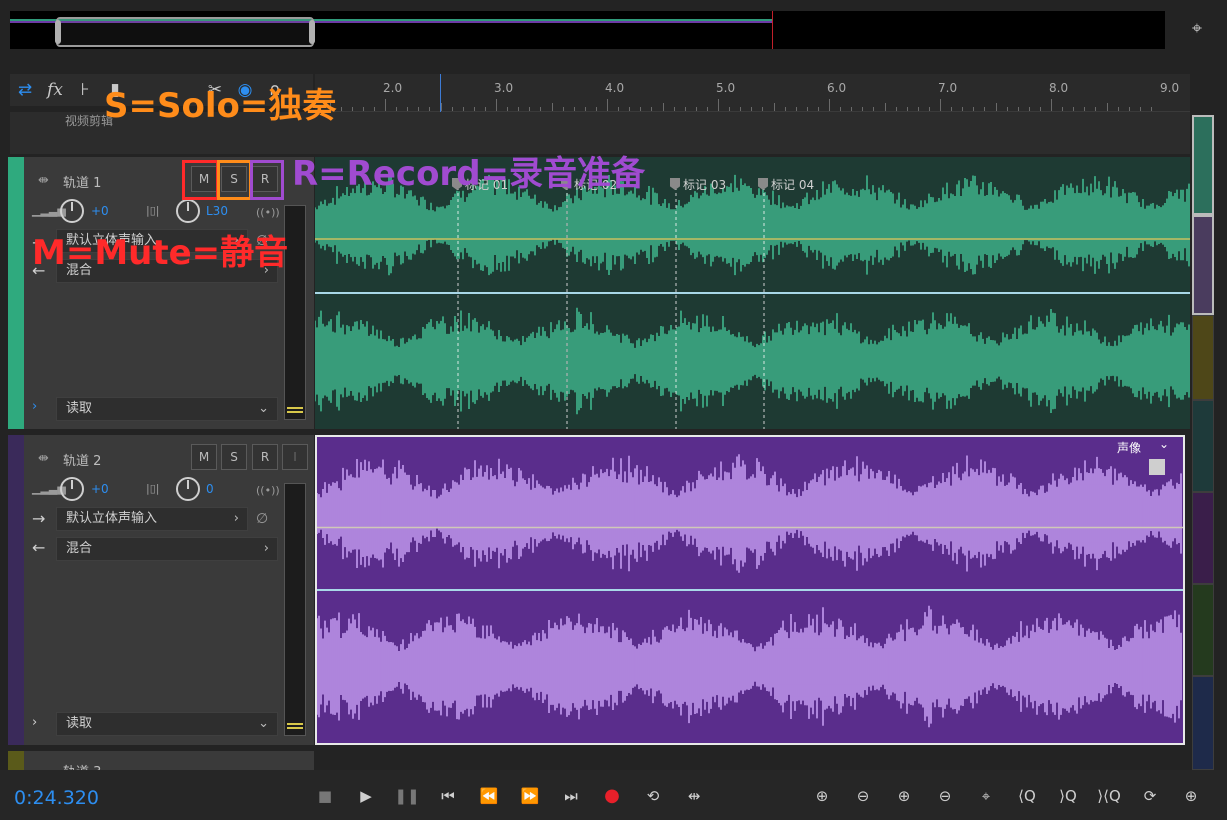 Image resolution: width=1227 pixels, height=820 pixels. I want to click on record-icon: ●, so click(612, 796).